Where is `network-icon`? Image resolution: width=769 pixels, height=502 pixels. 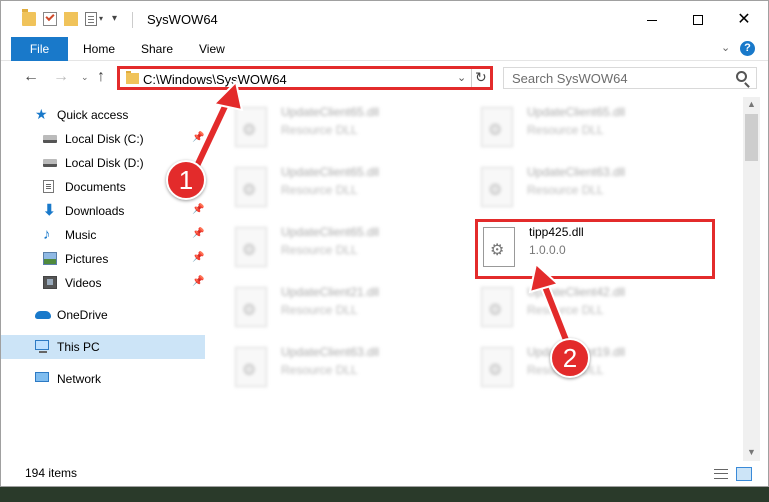
network-icon is located at coordinates (42, 377).